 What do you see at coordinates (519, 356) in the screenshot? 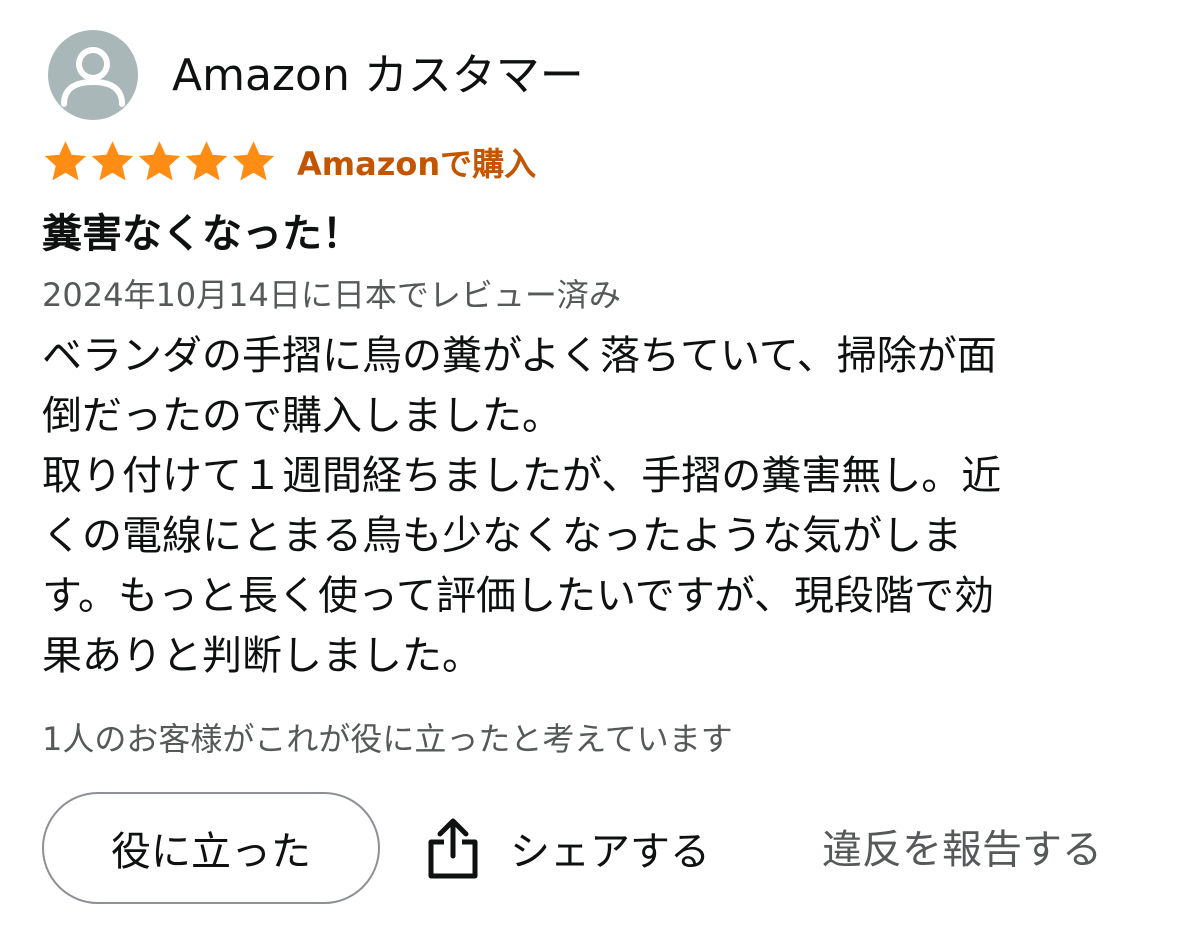
I see `review-body-line: ベランダの手摺に鳥の糞がよく落ちていて、掃除が面` at bounding box center [519, 356].